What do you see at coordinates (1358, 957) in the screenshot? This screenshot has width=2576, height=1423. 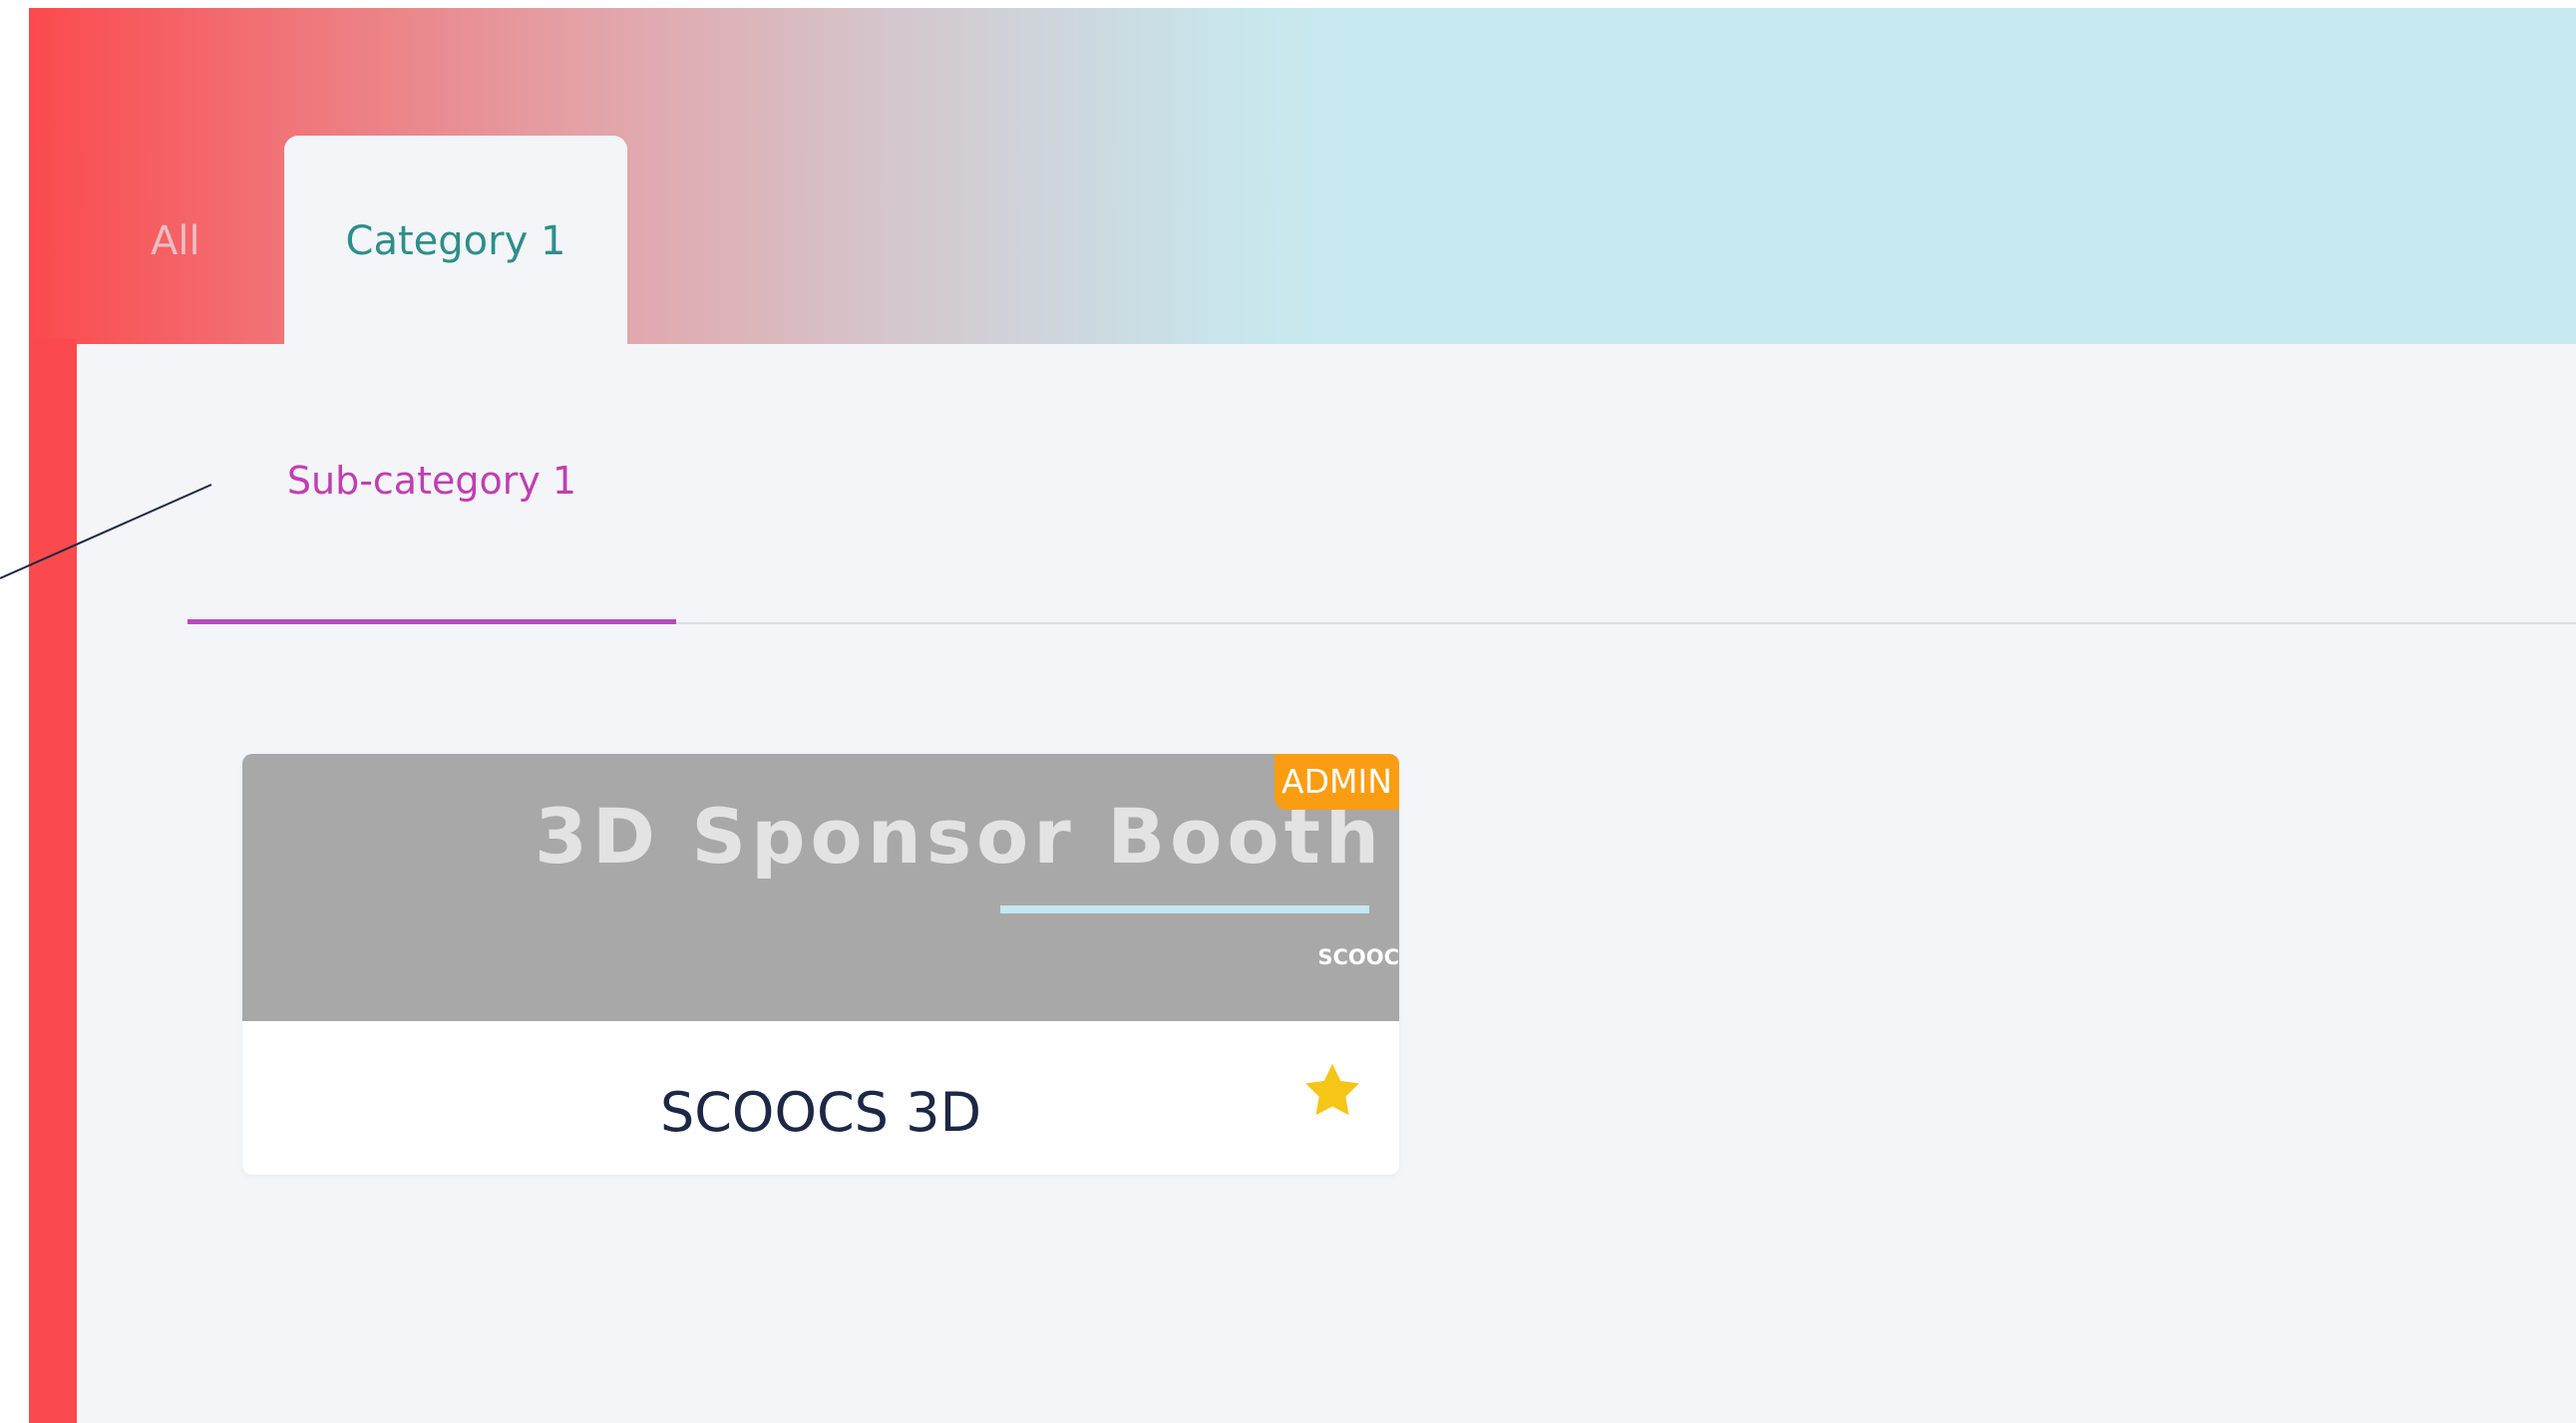 I see `banner-logo: SCOOC` at bounding box center [1358, 957].